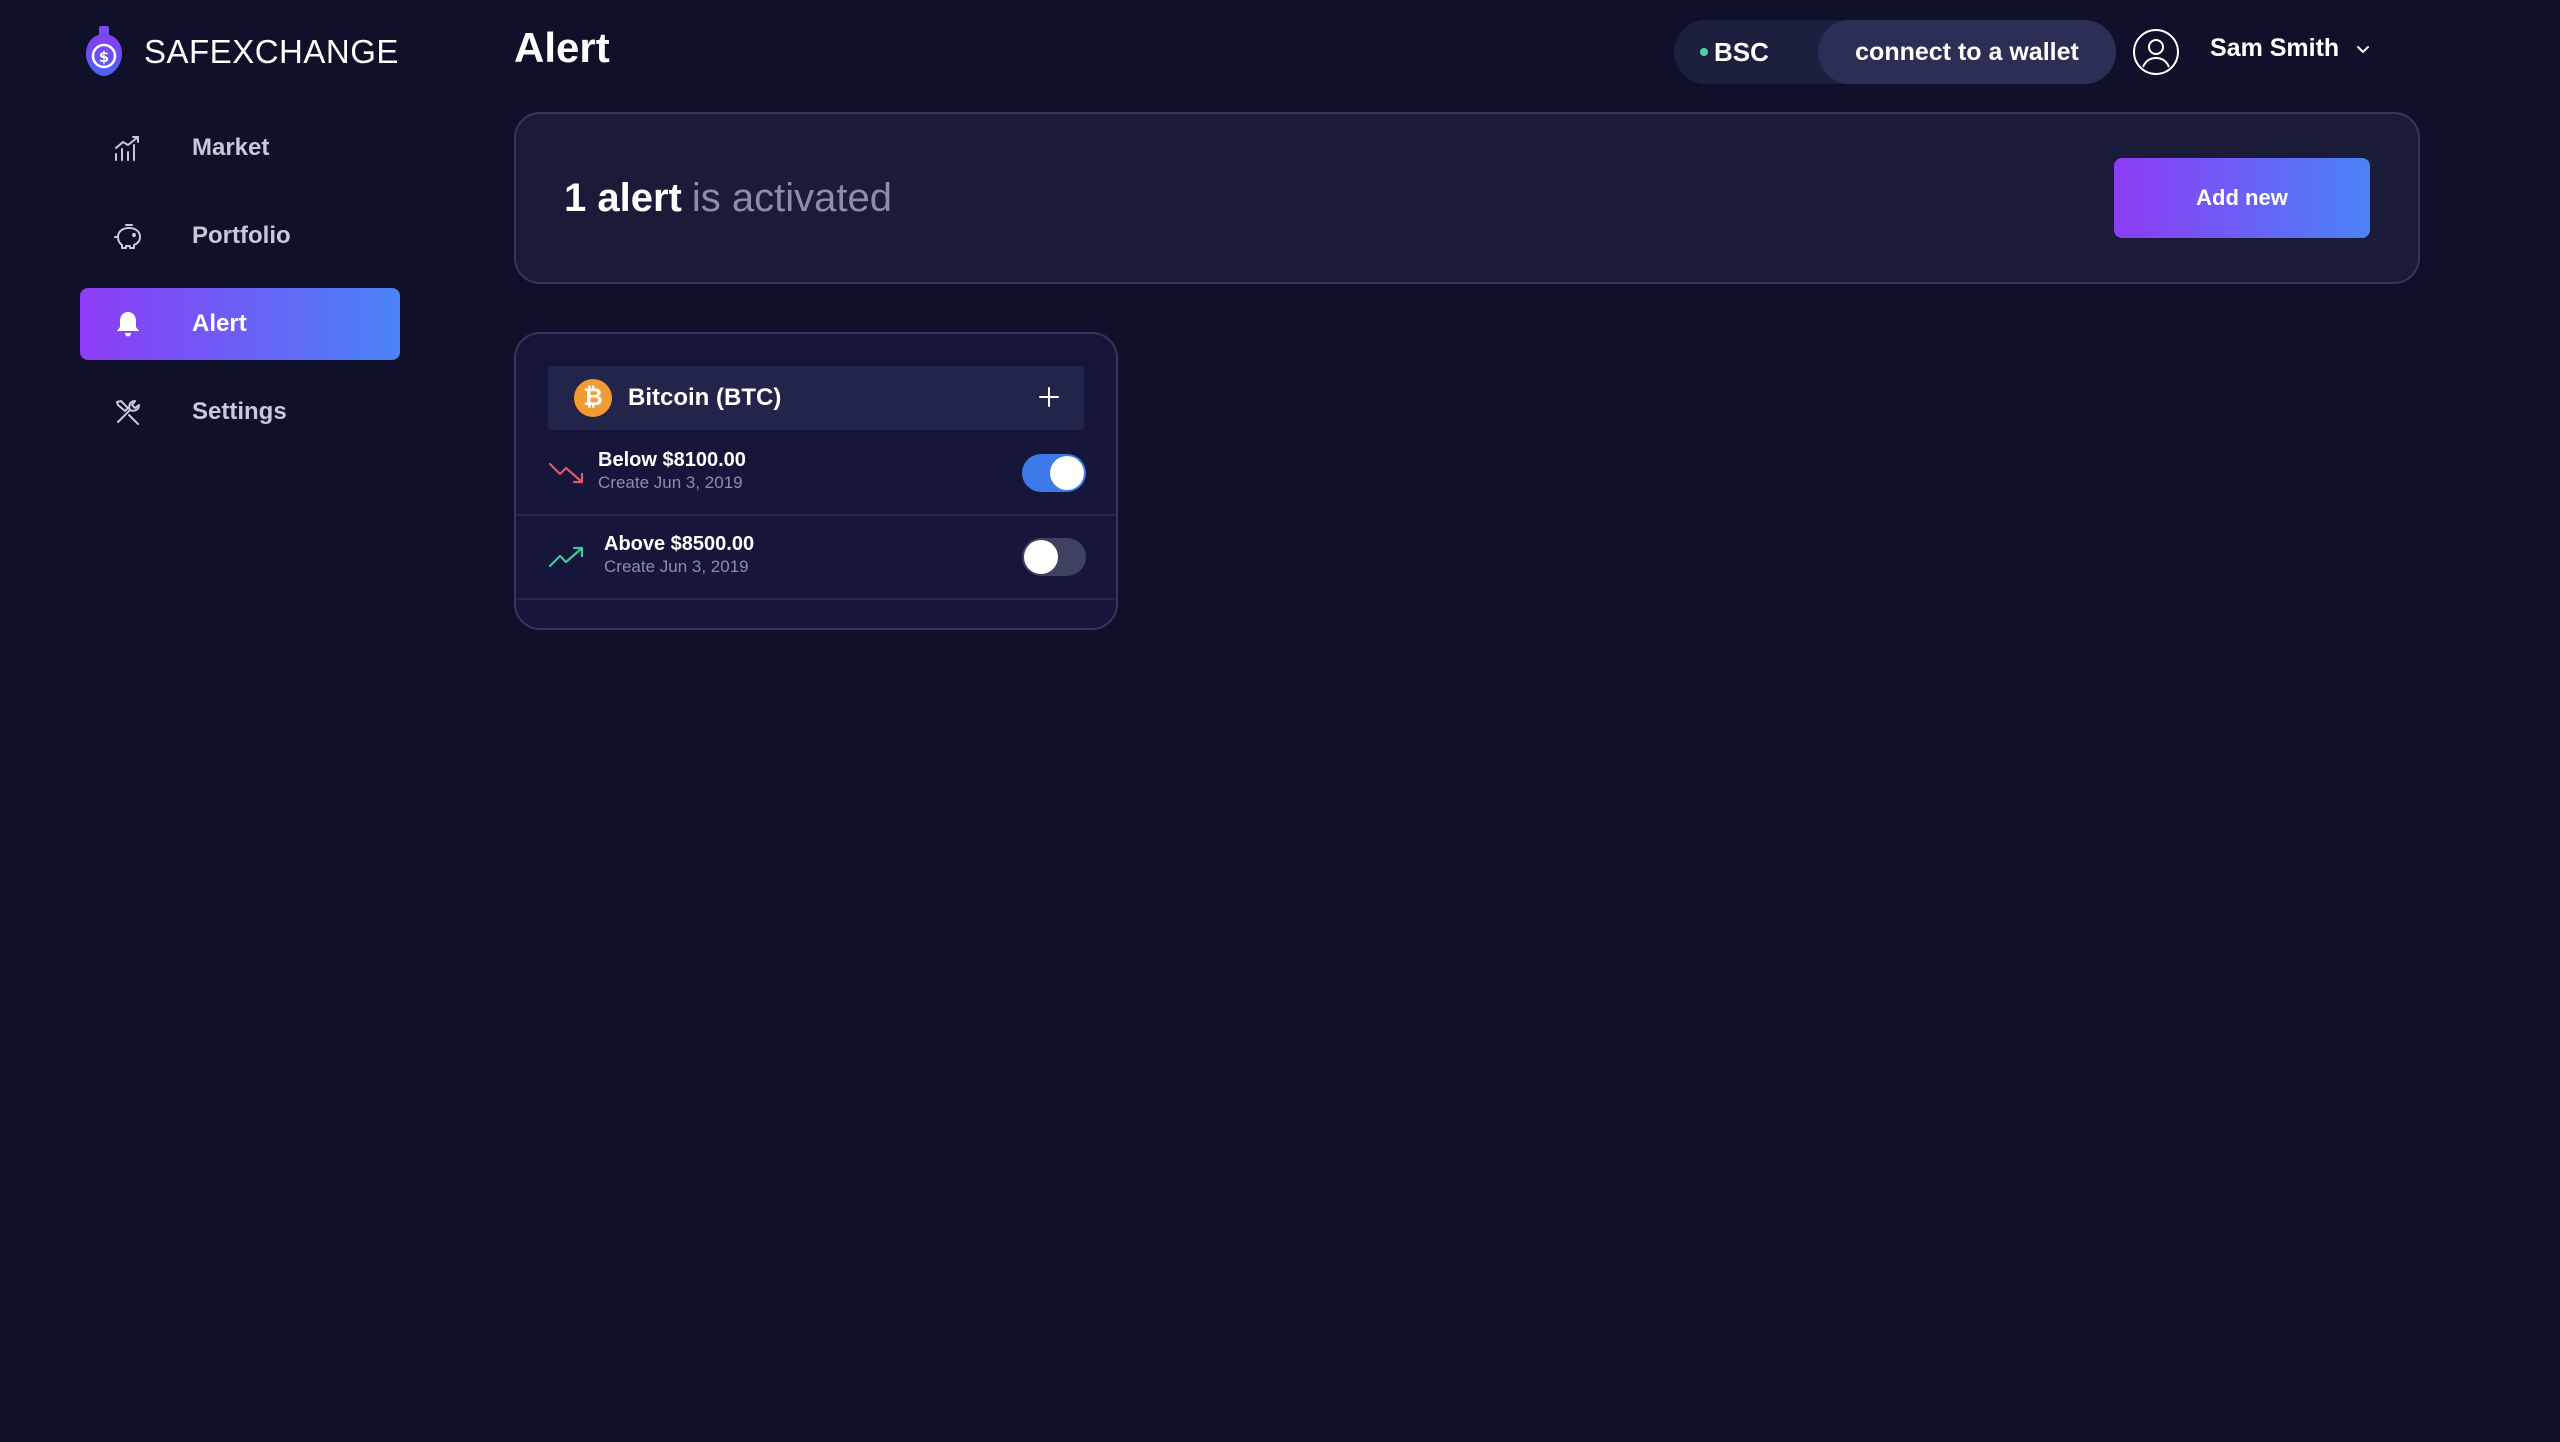 The height and width of the screenshot is (1442, 2560). I want to click on shield-dollar-icon: $, so click(104, 51).